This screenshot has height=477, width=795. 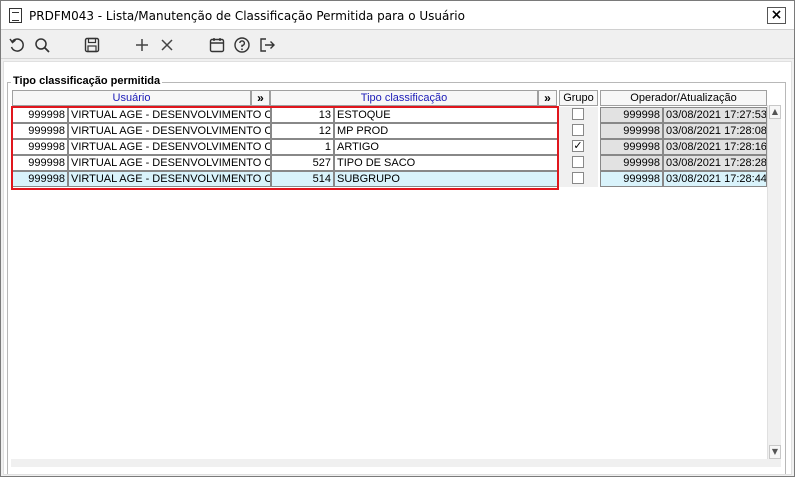 What do you see at coordinates (302, 147) in the screenshot?
I see `cell-tipo-code: 1` at bounding box center [302, 147].